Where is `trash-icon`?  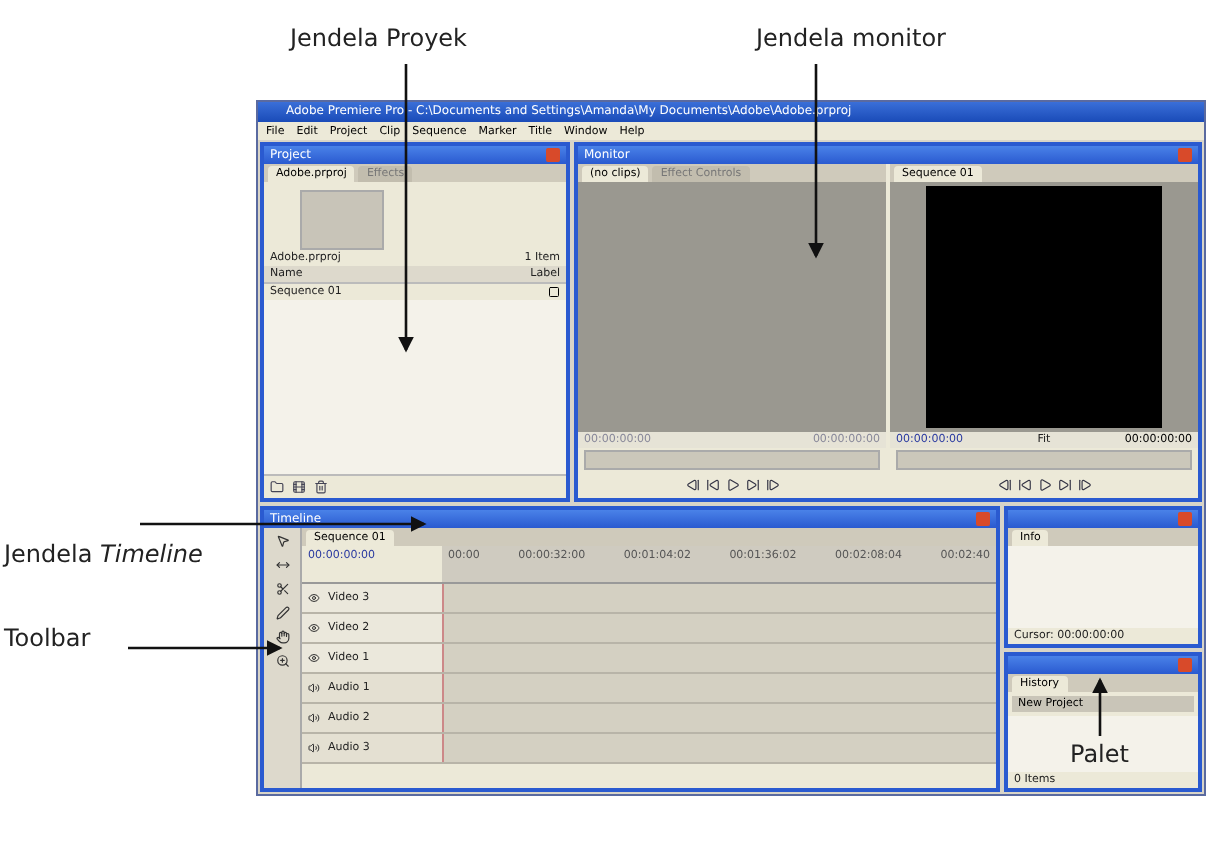 trash-icon is located at coordinates (321, 487).